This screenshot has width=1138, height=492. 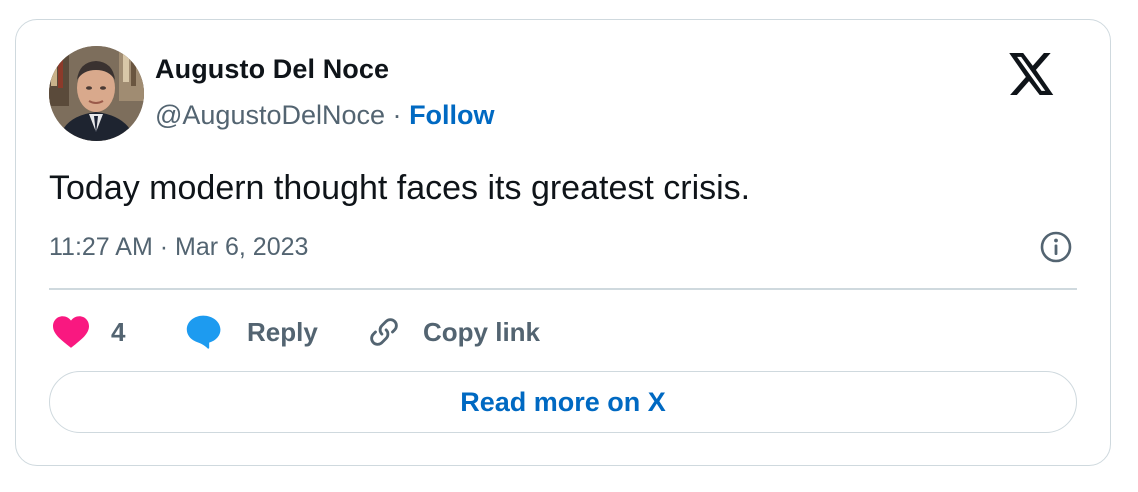 What do you see at coordinates (451, 115) in the screenshot?
I see `follow-button: Follow` at bounding box center [451, 115].